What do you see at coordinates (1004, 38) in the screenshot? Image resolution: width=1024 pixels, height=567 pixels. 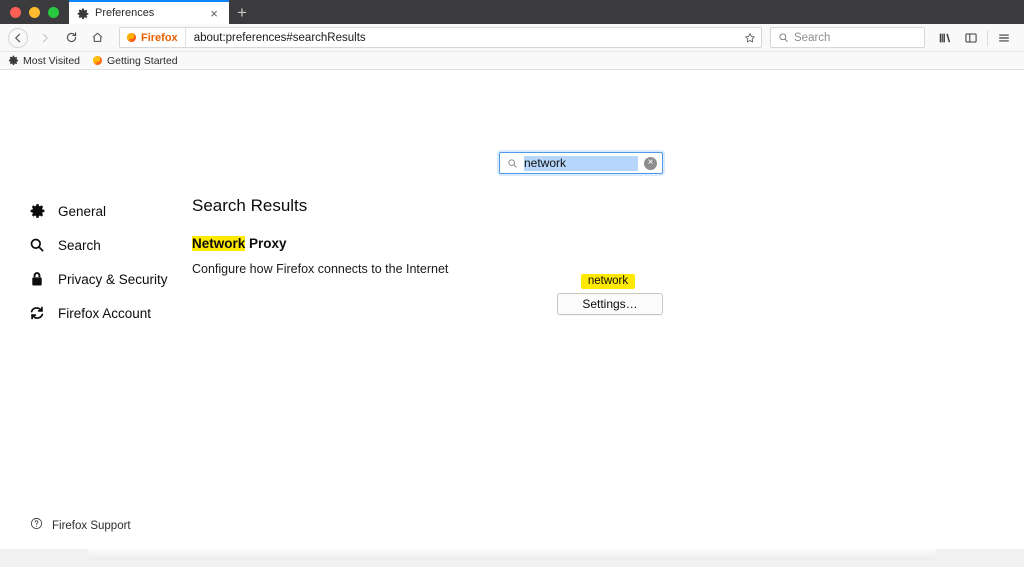 I see `hamburger-menu-icon` at bounding box center [1004, 38].